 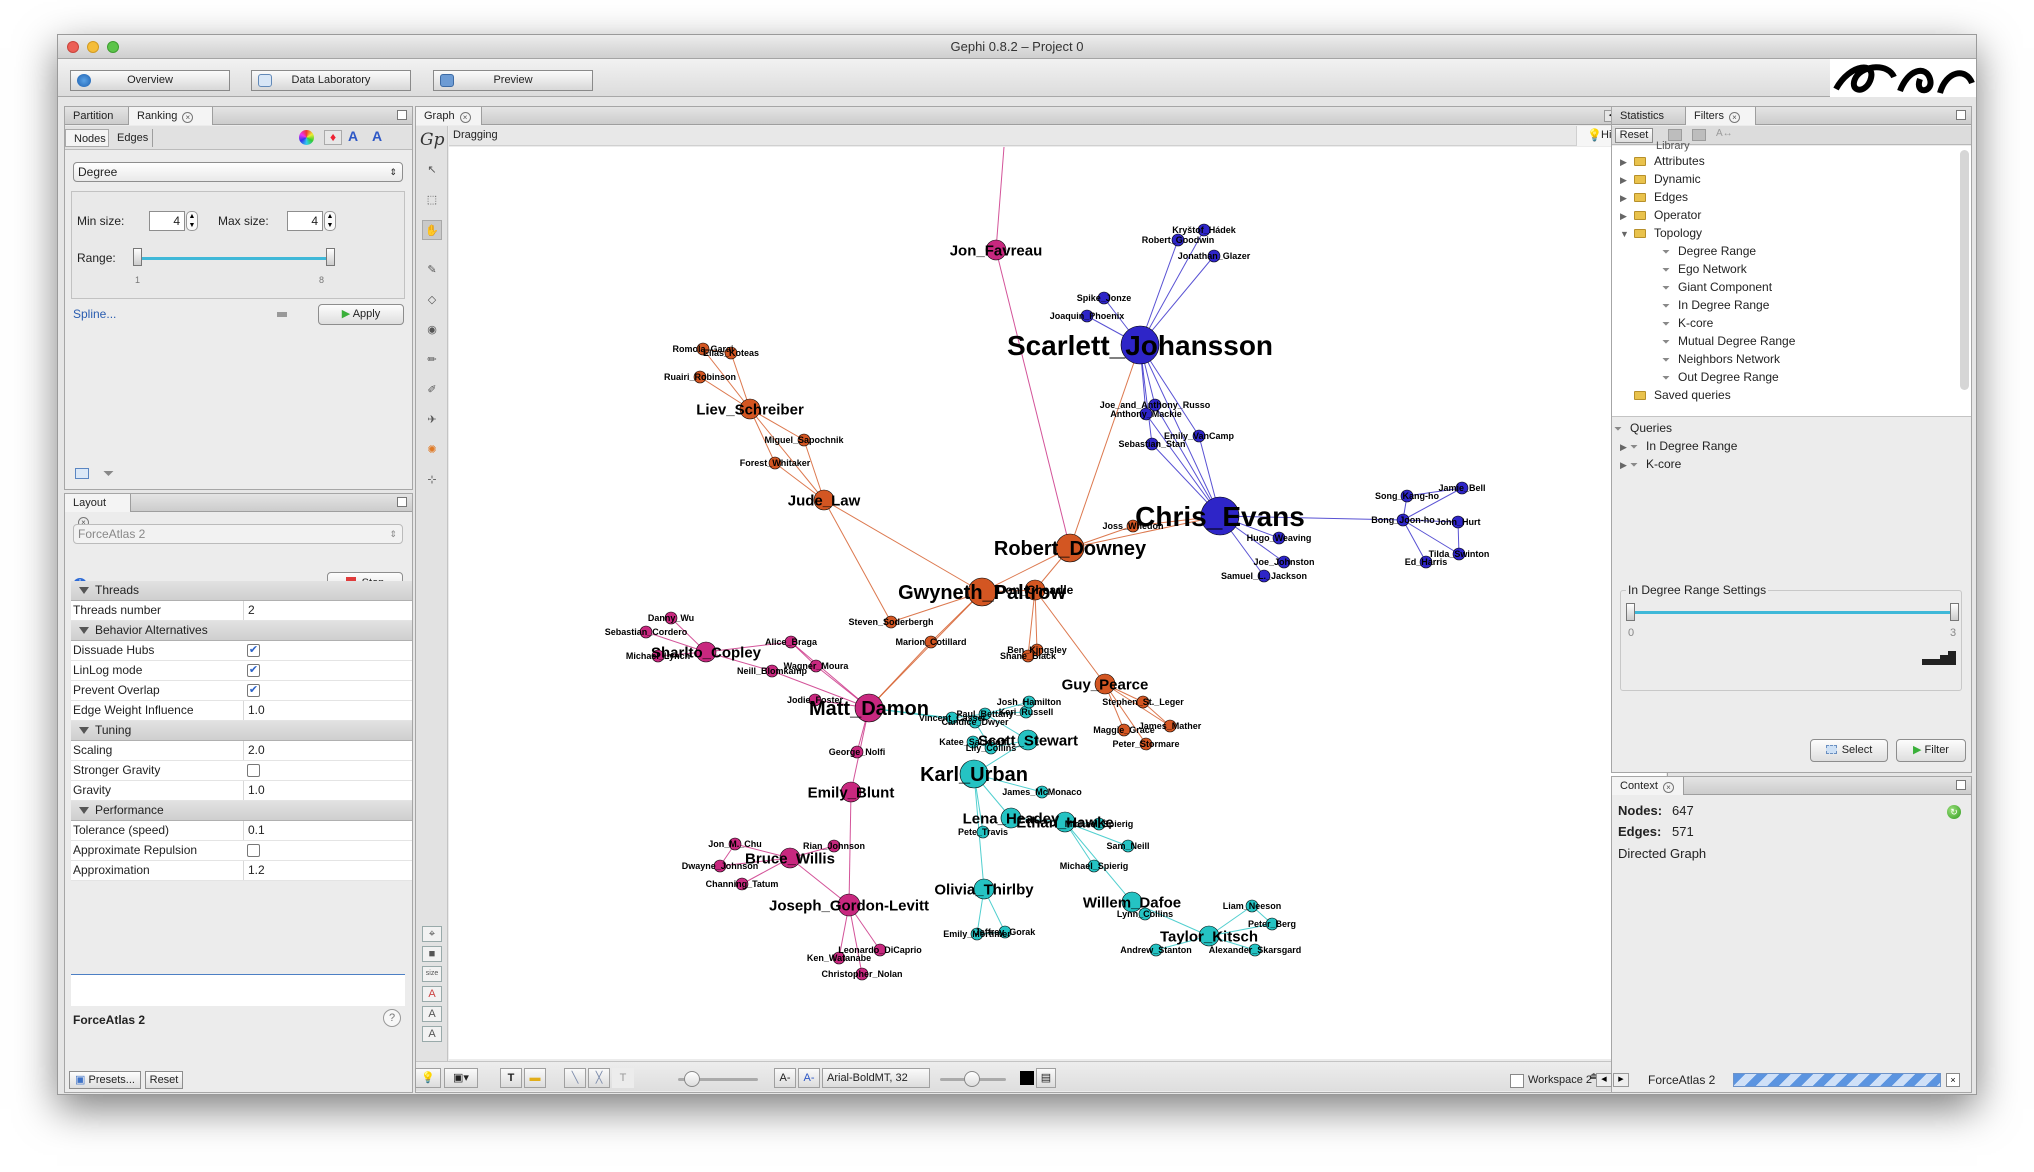 I want to click on range-slider-track, so click(x=234, y=258).